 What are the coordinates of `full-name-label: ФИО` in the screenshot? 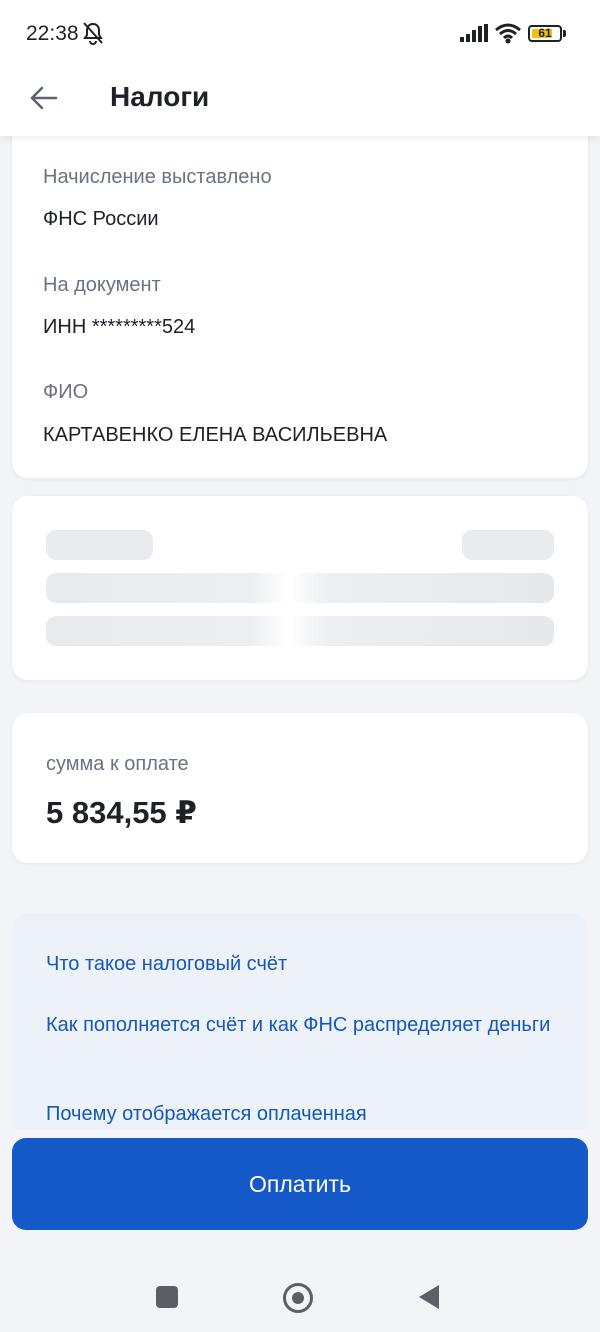 It's located at (66, 392).